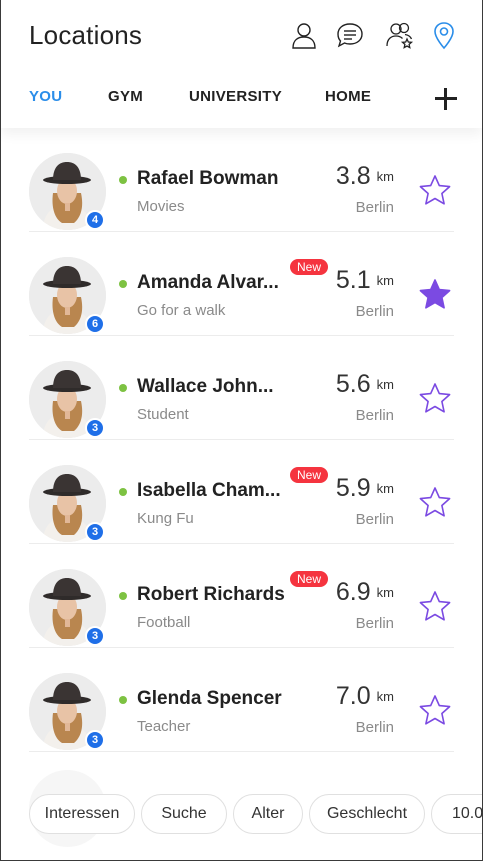 This screenshot has height=861, width=483. Describe the element at coordinates (208, 178) in the screenshot. I see `person-name: Rafael Bowman` at that location.